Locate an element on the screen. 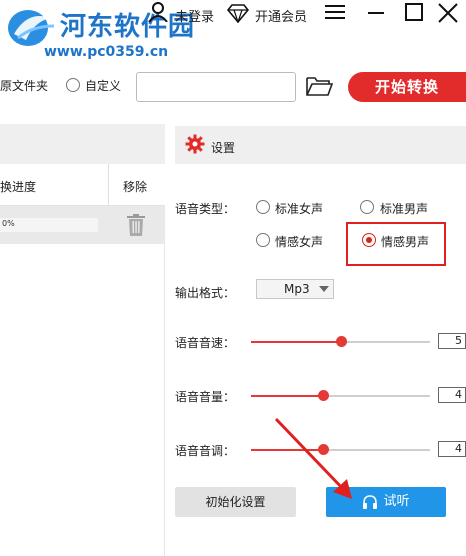 The image size is (466, 556). folder-open-icon is located at coordinates (319, 86).